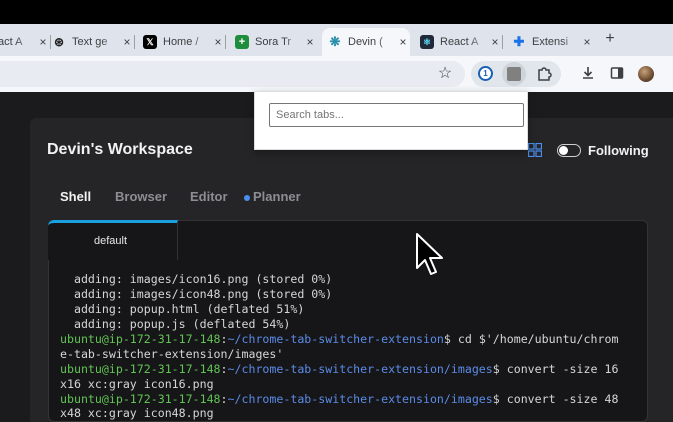 The width and height of the screenshot is (673, 422). Describe the element at coordinates (172, 354) in the screenshot. I see `terminal-line: e-tab-switcher-extension/images'` at that location.